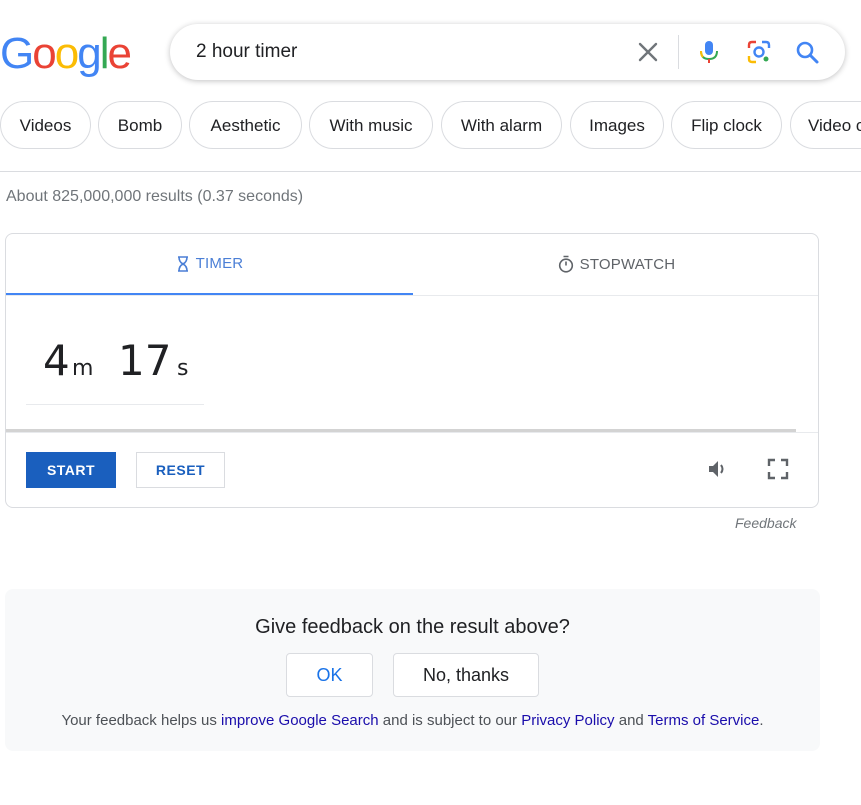  I want to click on reset-button: RESET, so click(180, 470).